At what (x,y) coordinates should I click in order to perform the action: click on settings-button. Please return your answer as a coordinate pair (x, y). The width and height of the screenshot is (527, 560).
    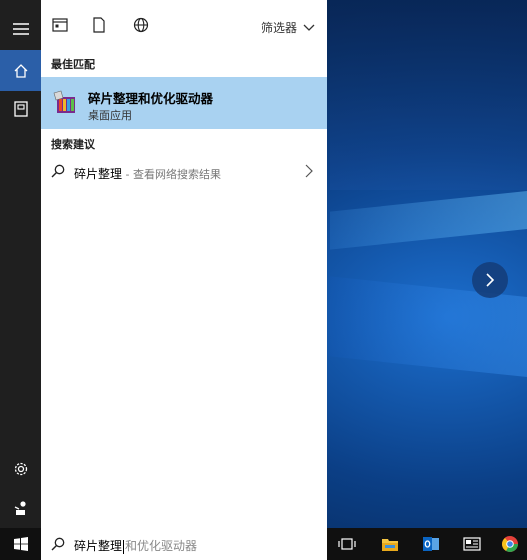
    Looking at the image, I should click on (20, 468).